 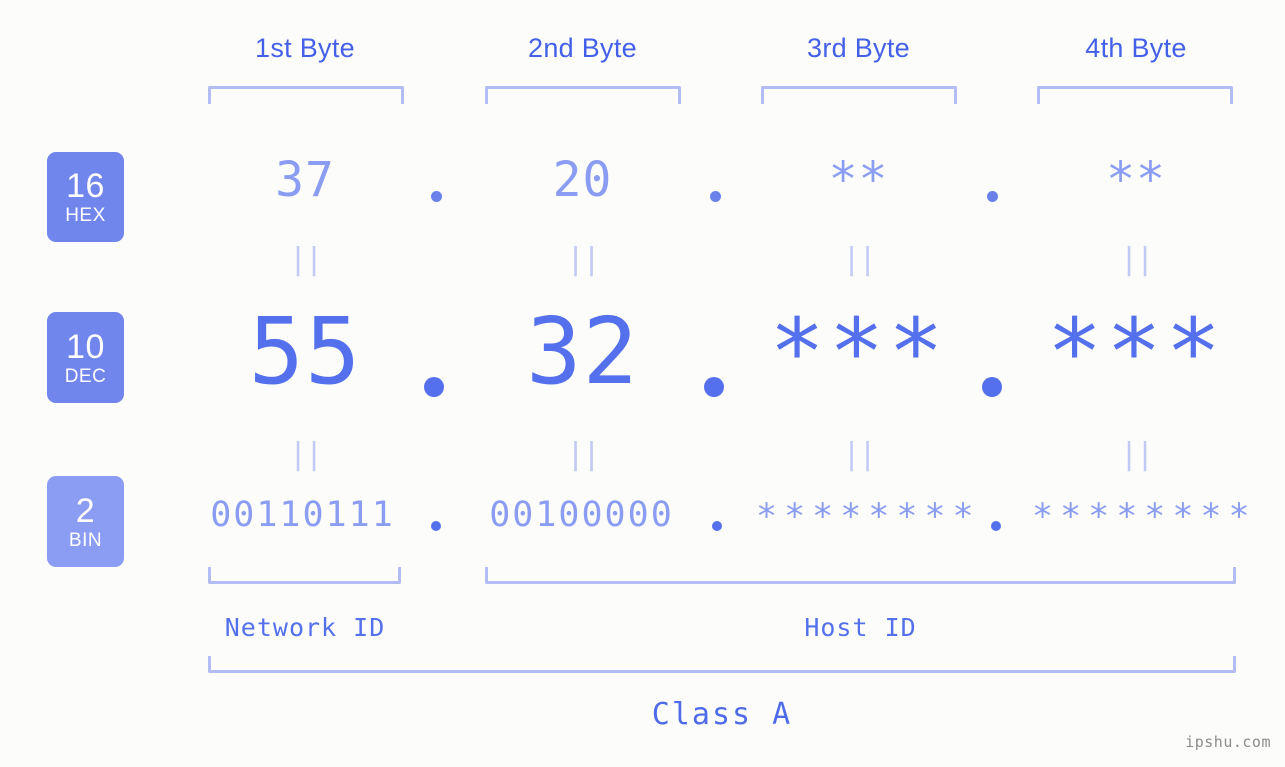 What do you see at coordinates (1136, 259) in the screenshot?
I see `equality-mark-hex-dec-4: ||` at bounding box center [1136, 259].